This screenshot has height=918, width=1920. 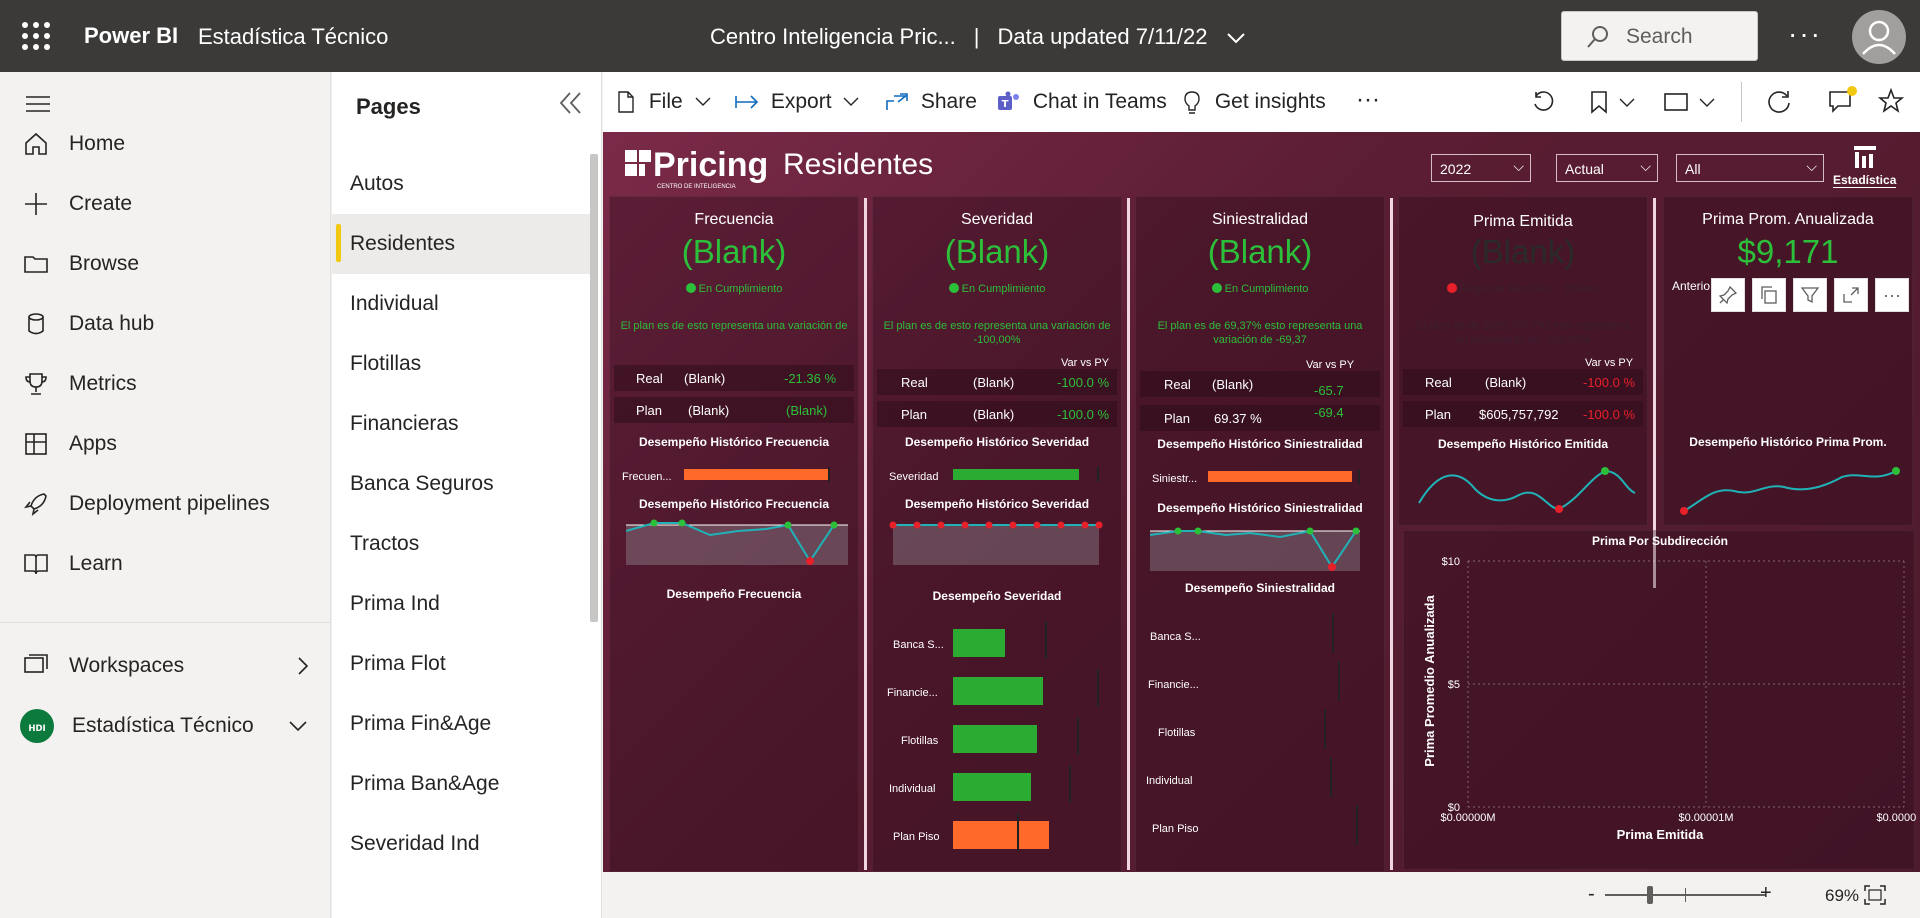 I want to click on file-menu: File, so click(x=664, y=102).